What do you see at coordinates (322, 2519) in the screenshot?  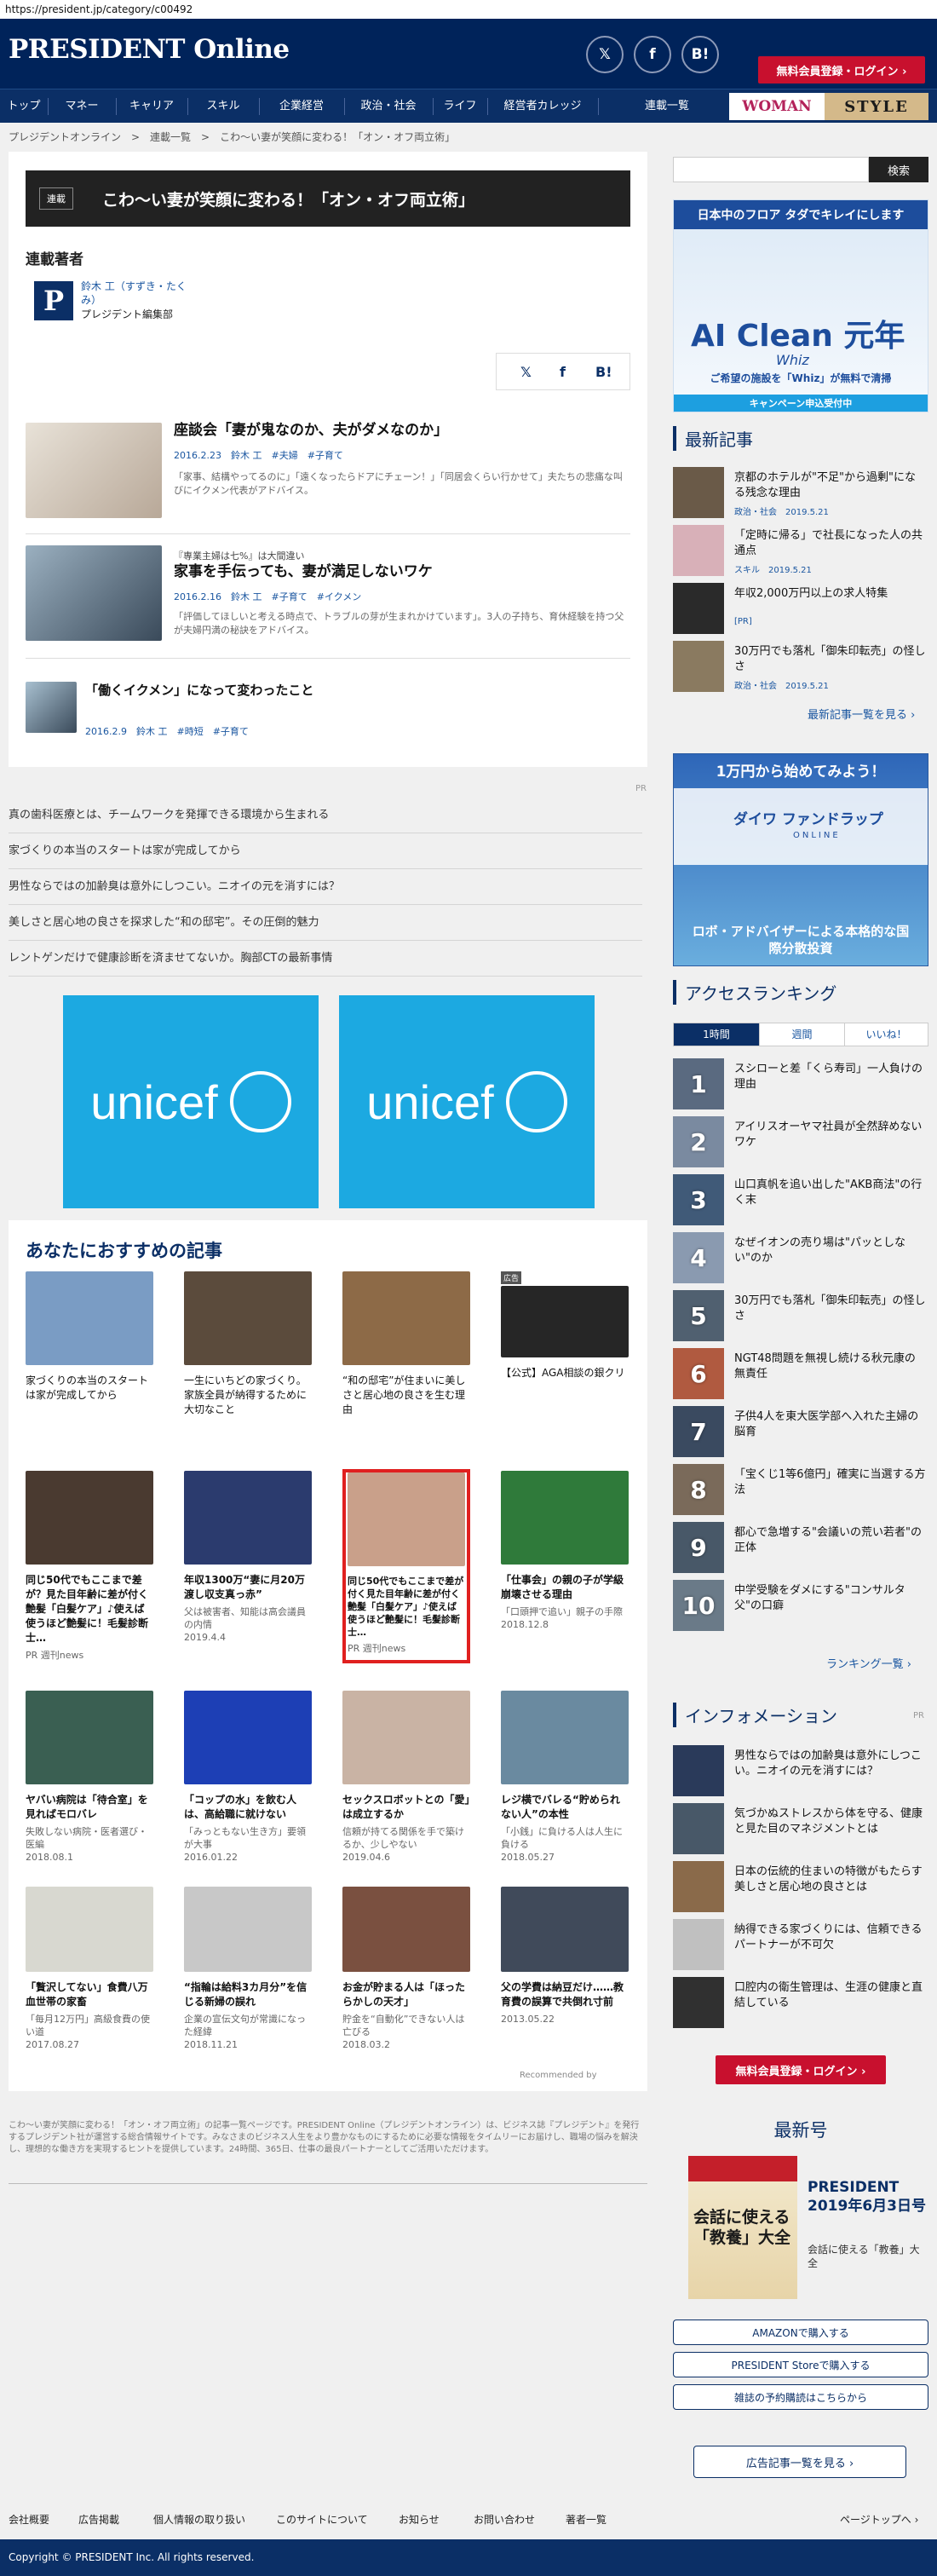 I see `footer-link: このサイトについて` at bounding box center [322, 2519].